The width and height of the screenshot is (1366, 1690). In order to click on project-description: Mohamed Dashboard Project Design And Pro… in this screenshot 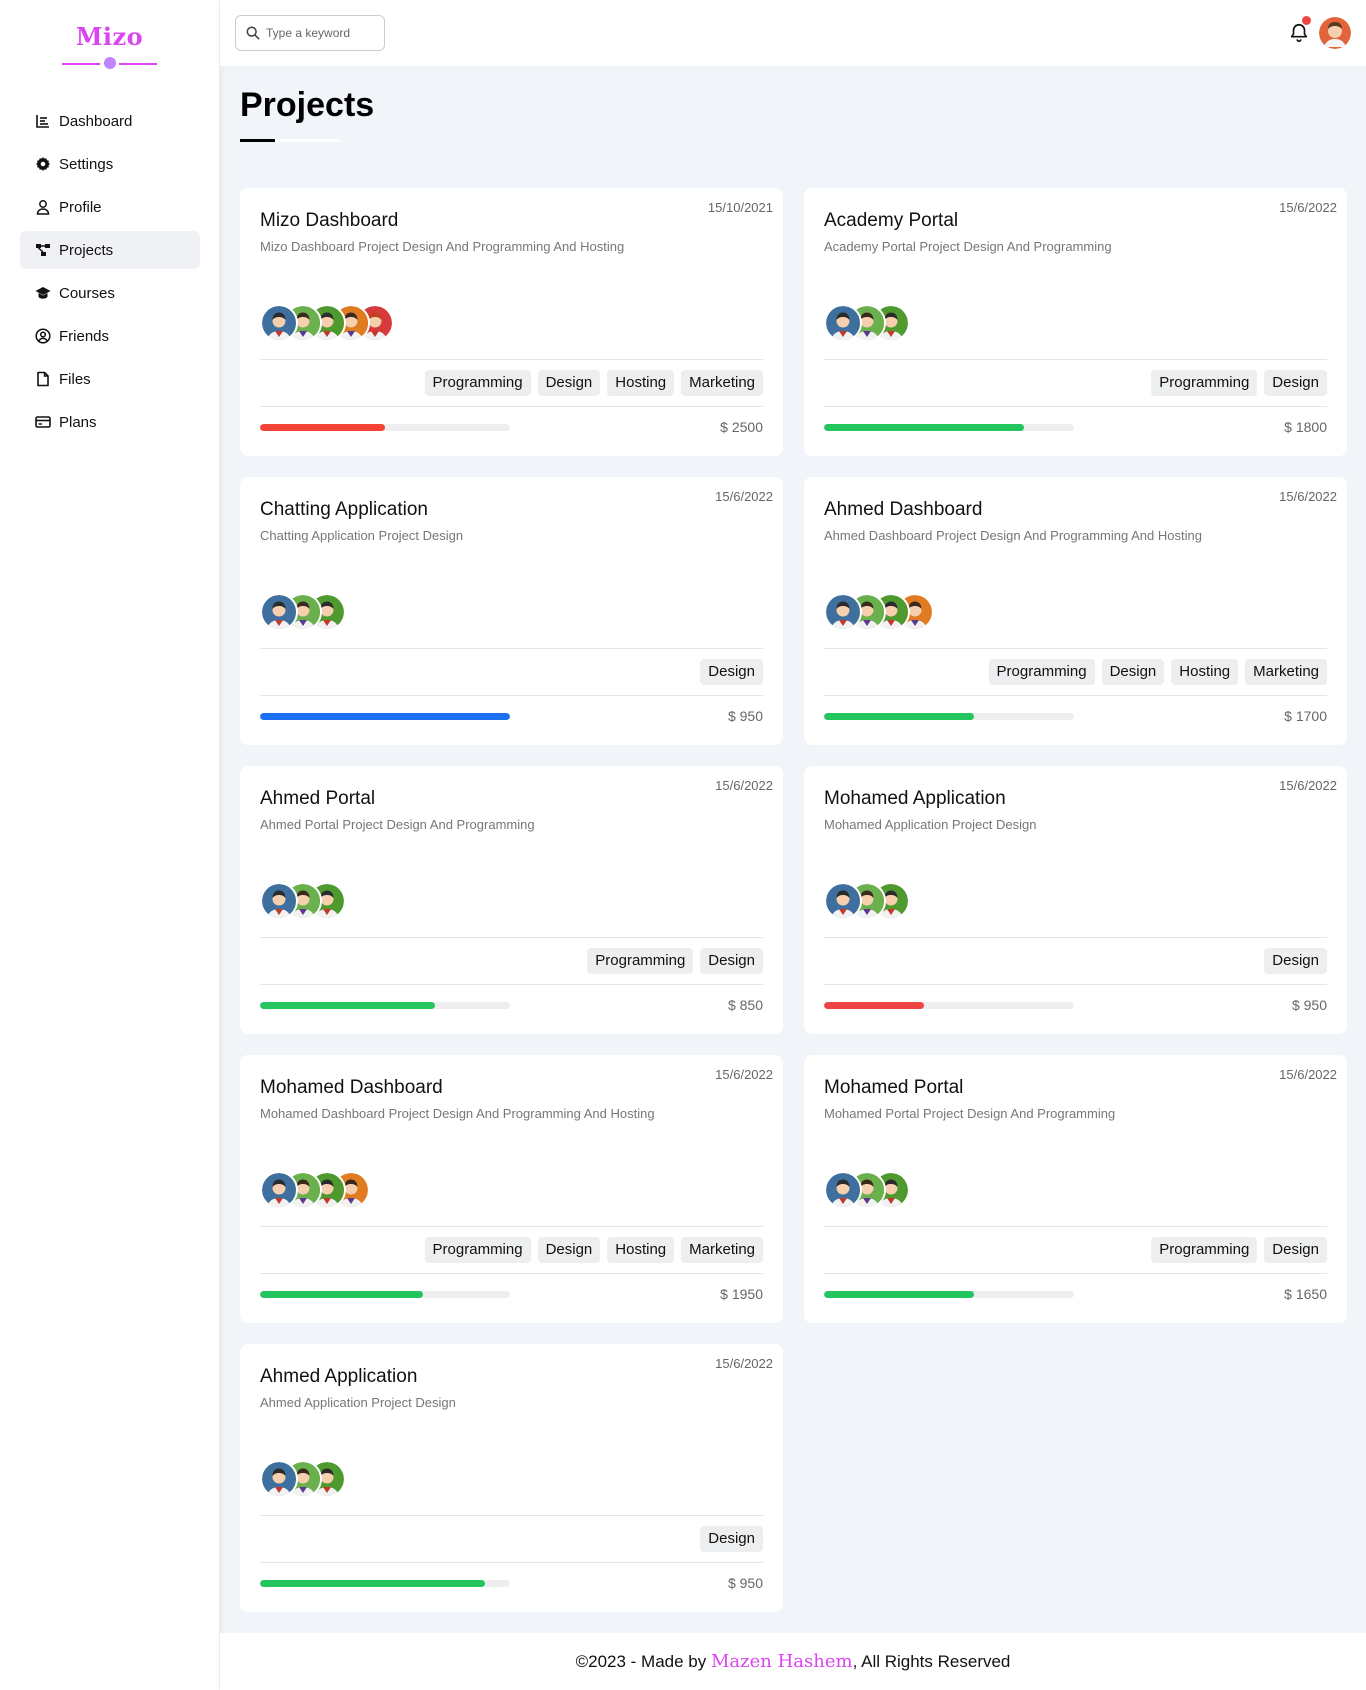, I will do `click(457, 1113)`.